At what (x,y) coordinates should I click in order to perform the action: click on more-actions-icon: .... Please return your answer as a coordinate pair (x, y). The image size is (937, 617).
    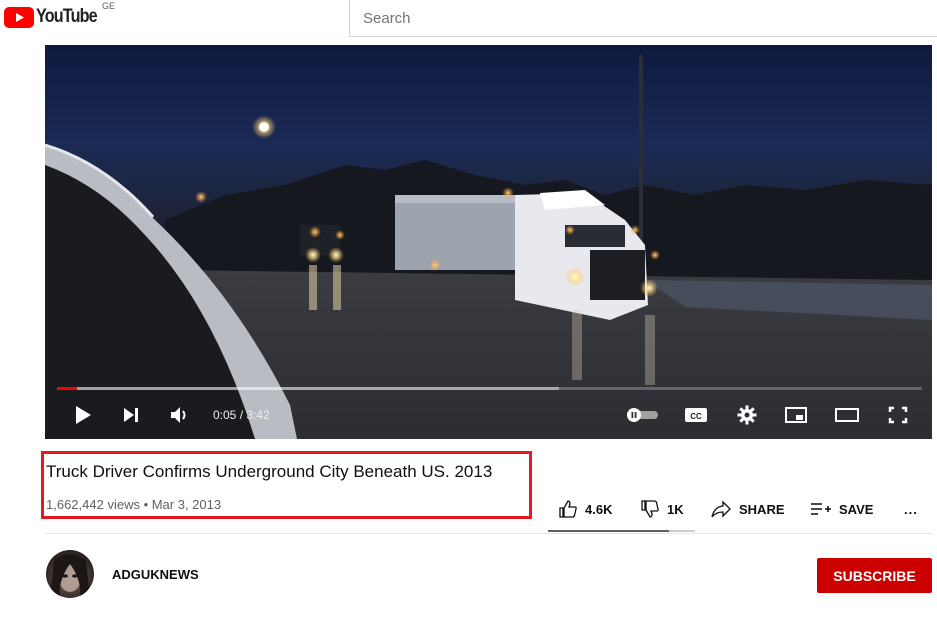
    Looking at the image, I should click on (911, 509).